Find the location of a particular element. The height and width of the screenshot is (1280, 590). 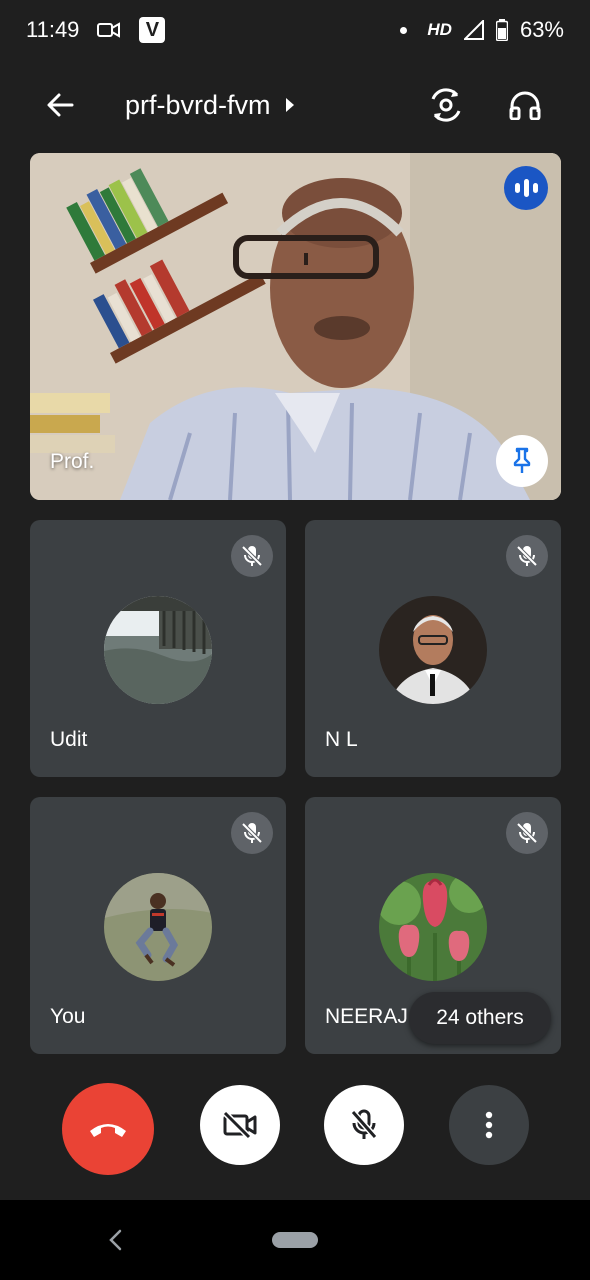

participant-tile: N L is located at coordinates (433, 648).